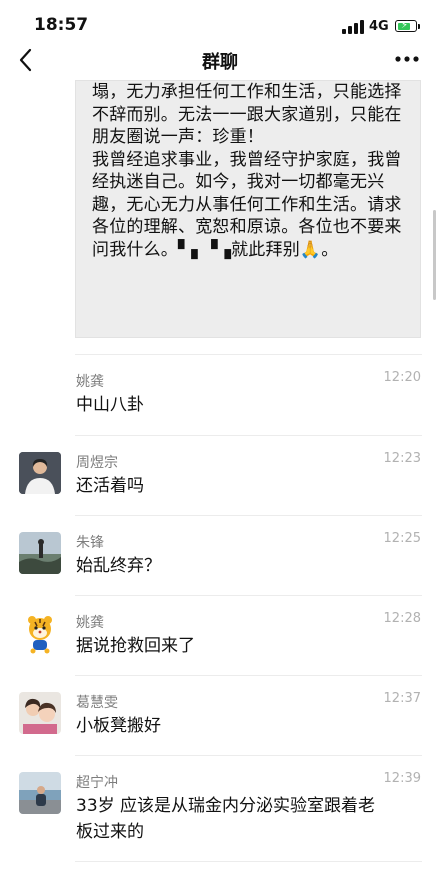 The image size is (440, 879). Describe the element at coordinates (379, 26) in the screenshot. I see `network-label: 4G` at that location.